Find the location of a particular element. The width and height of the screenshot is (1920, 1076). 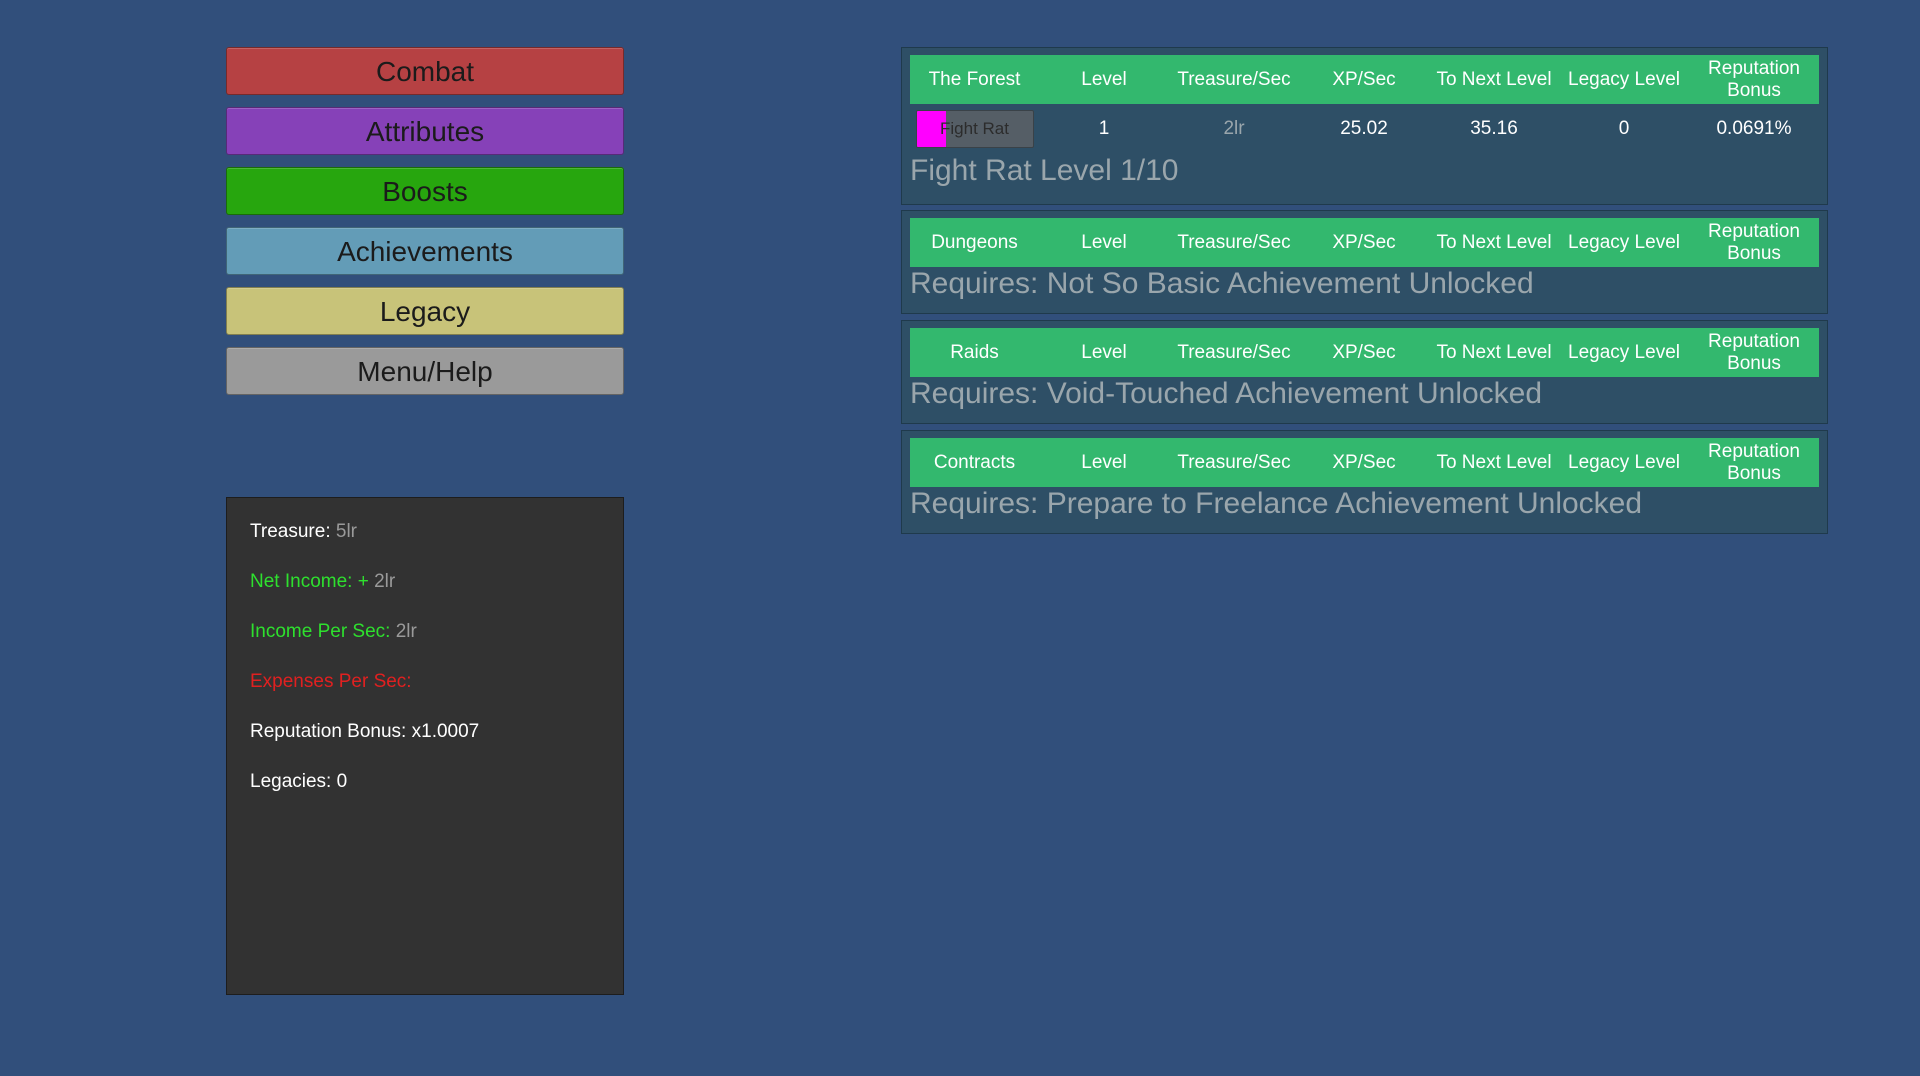

net-income-row: Net Income: + 2lr is located at coordinates (436, 597).